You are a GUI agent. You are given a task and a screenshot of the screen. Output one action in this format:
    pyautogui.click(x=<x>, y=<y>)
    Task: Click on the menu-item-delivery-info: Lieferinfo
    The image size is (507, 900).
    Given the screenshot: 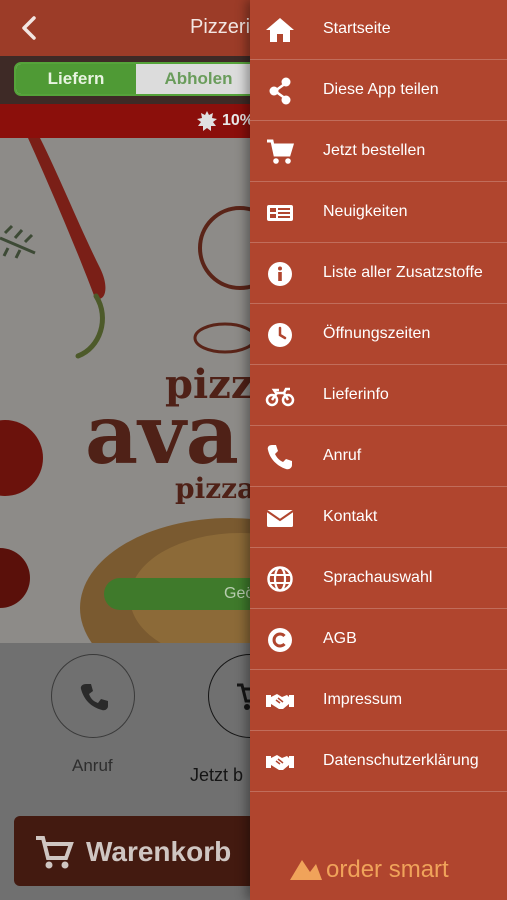 What is the action you would take?
    pyautogui.click(x=378, y=396)
    